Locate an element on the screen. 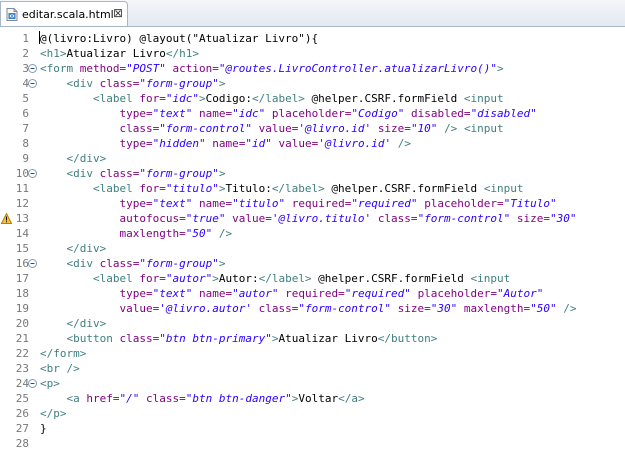 This screenshot has height=454, width=625. code-line: 28 is located at coordinates (312, 443).